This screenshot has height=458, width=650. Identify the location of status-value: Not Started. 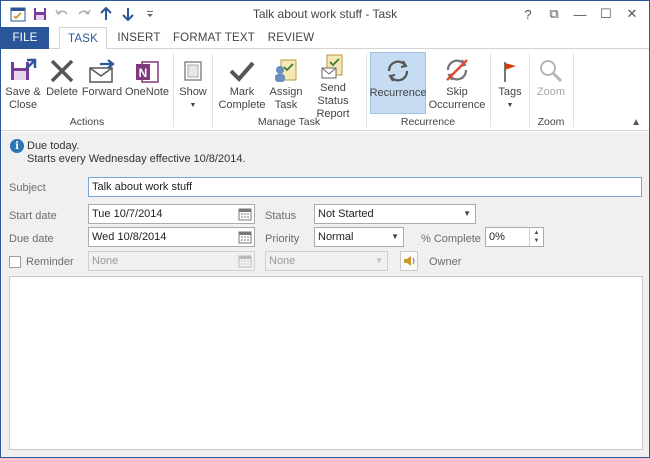
(346, 214).